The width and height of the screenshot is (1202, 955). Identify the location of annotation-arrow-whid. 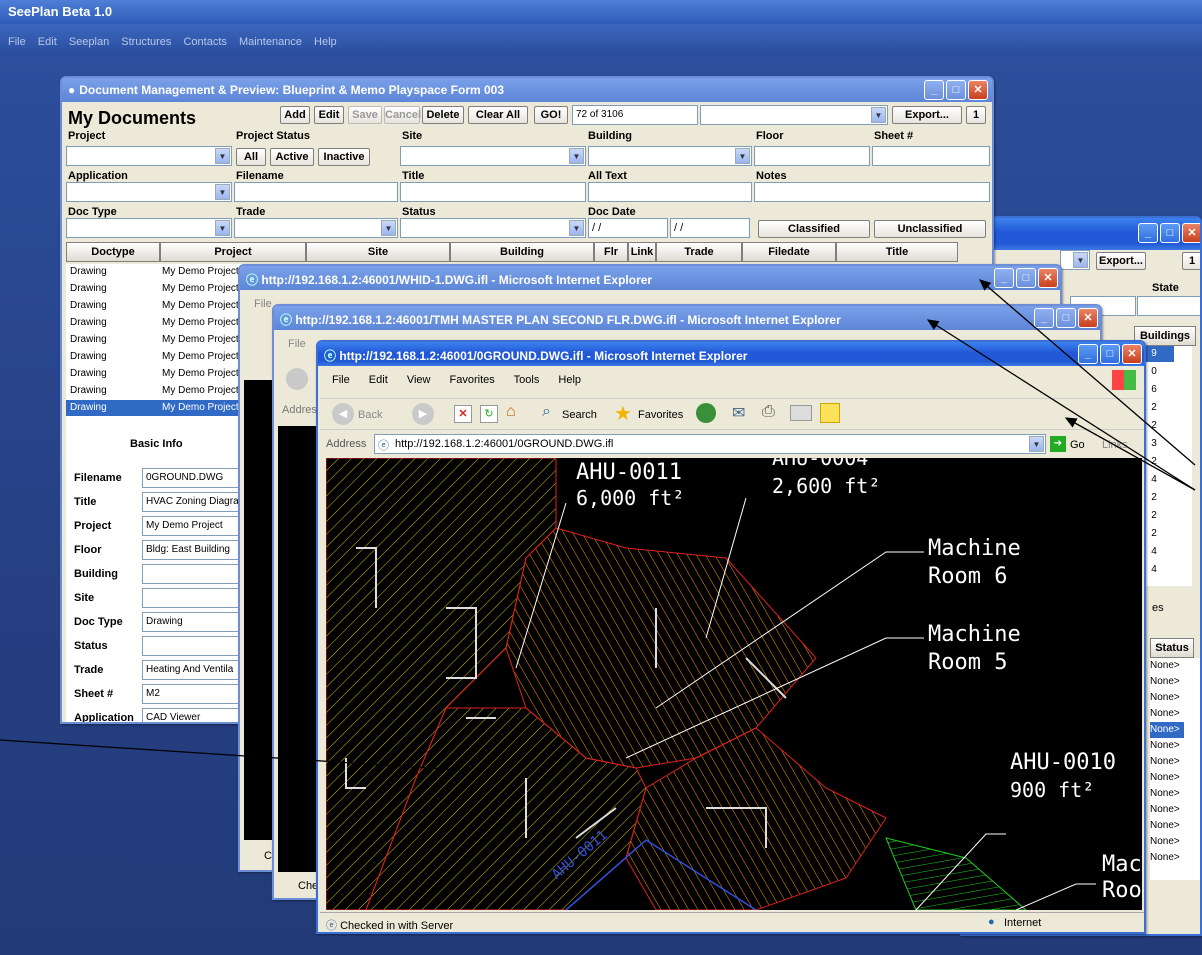
(1087, 372).